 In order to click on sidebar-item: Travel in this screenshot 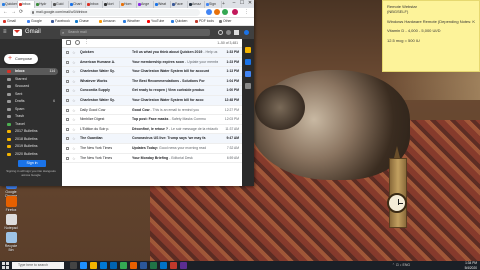, I will do `click(29, 124)`.